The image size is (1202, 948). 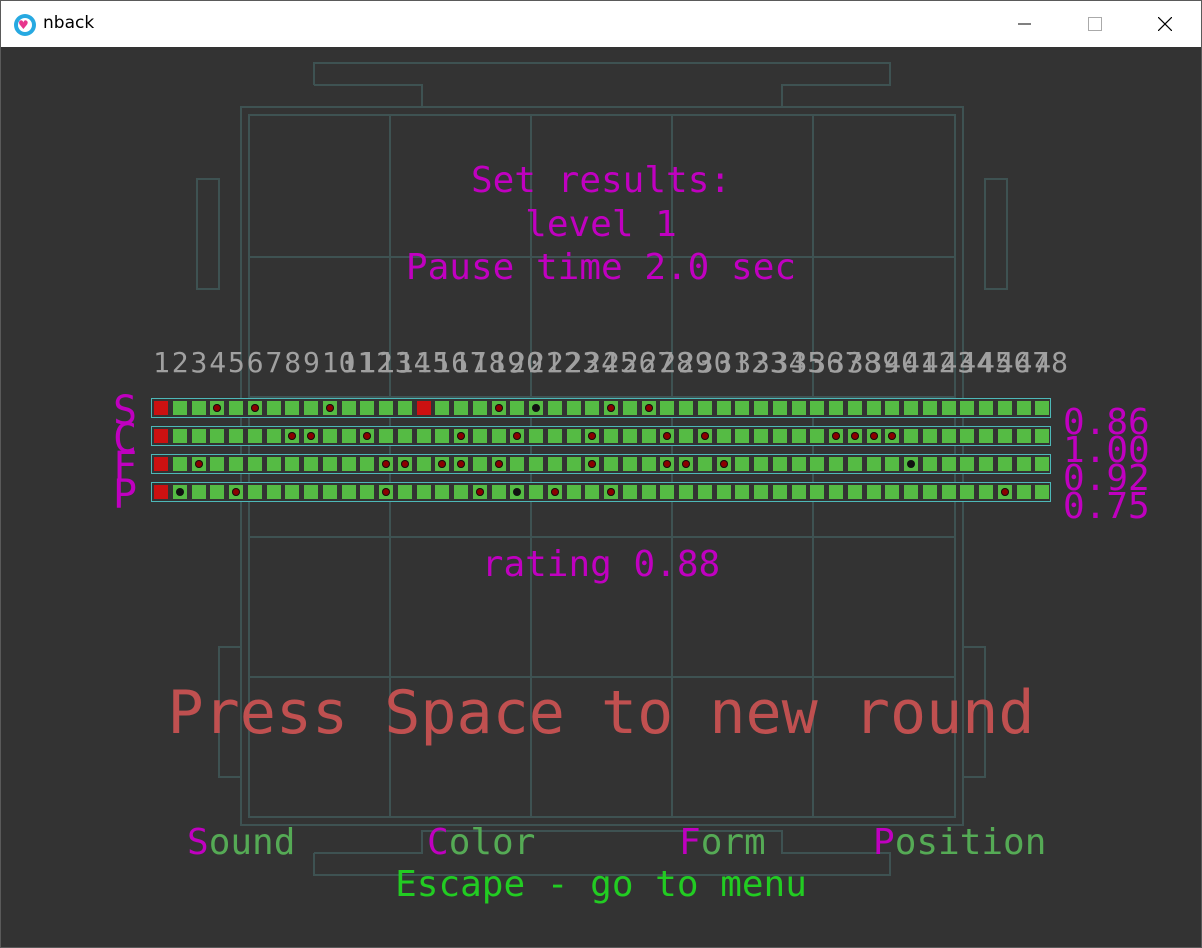 I want to click on heart-app-icon: ♥, so click(x=25, y=25).